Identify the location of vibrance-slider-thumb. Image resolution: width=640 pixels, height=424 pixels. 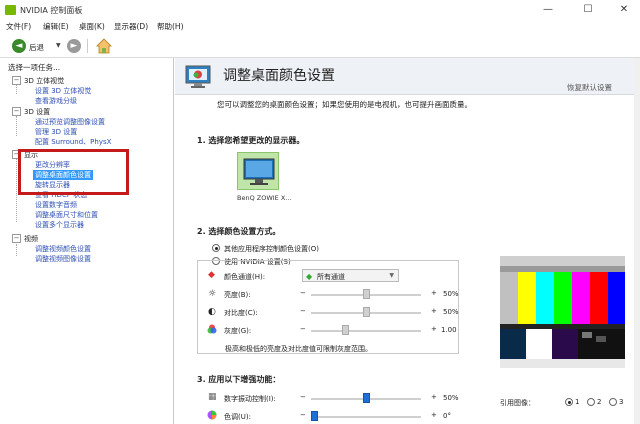
(366, 398).